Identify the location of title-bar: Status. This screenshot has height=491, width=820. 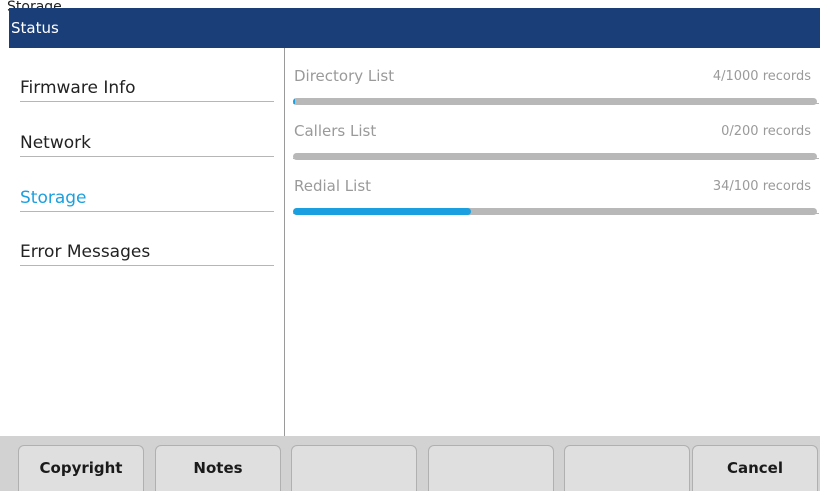
(414, 28).